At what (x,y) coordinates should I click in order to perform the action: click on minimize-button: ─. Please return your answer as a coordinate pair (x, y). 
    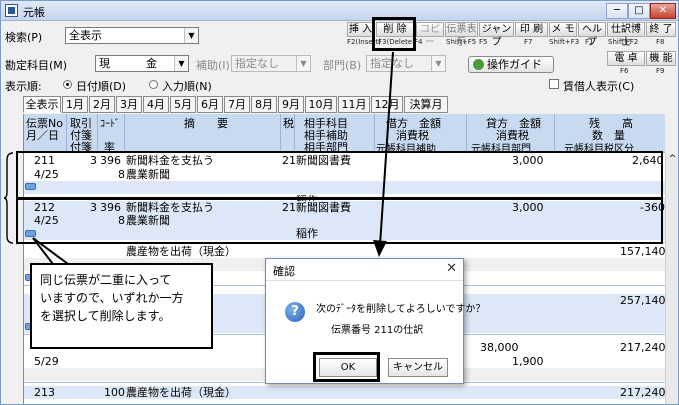
    Looking at the image, I should click on (617, 11).